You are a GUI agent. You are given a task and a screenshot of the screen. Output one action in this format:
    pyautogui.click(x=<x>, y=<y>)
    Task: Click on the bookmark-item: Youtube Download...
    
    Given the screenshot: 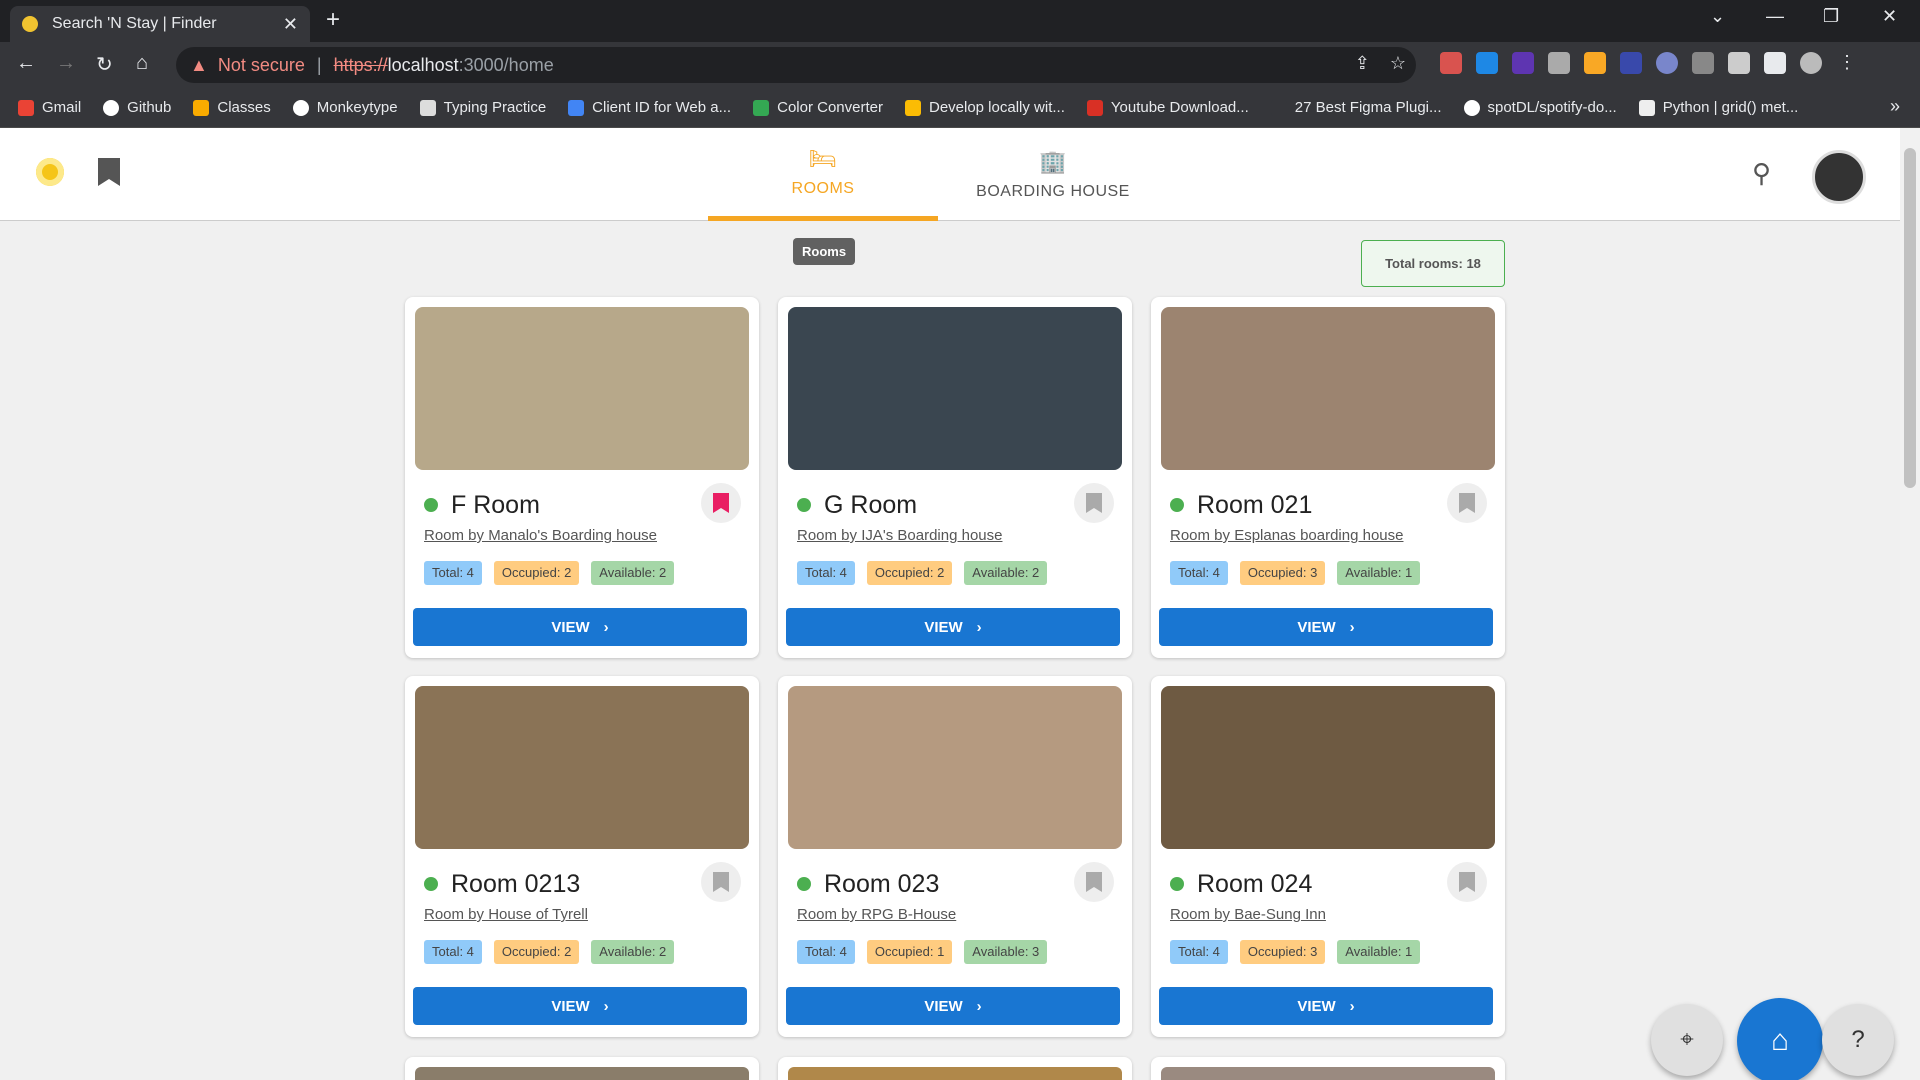 What is the action you would take?
    pyautogui.click(x=1167, y=107)
    